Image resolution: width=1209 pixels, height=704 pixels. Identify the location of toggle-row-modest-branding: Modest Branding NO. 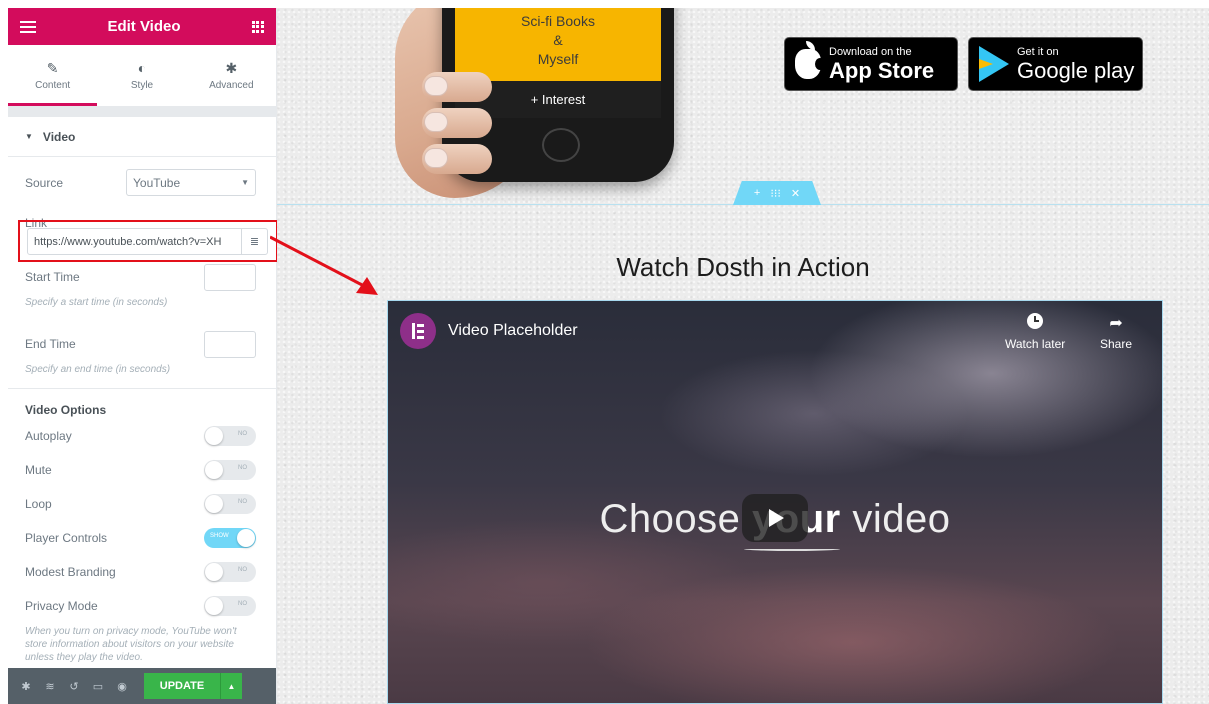
(142, 572).